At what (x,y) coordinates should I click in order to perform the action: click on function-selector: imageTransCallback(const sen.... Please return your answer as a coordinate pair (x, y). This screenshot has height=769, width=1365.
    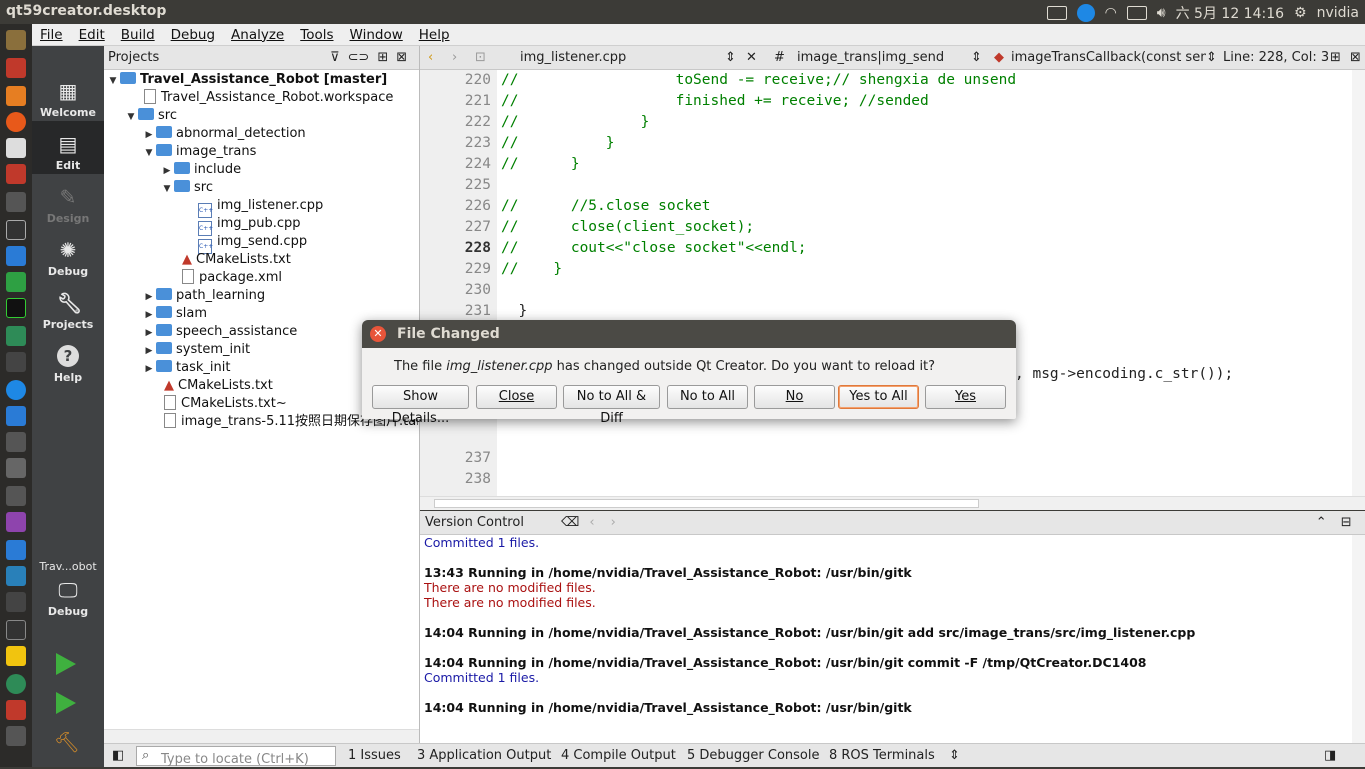
    Looking at the image, I should click on (1108, 57).